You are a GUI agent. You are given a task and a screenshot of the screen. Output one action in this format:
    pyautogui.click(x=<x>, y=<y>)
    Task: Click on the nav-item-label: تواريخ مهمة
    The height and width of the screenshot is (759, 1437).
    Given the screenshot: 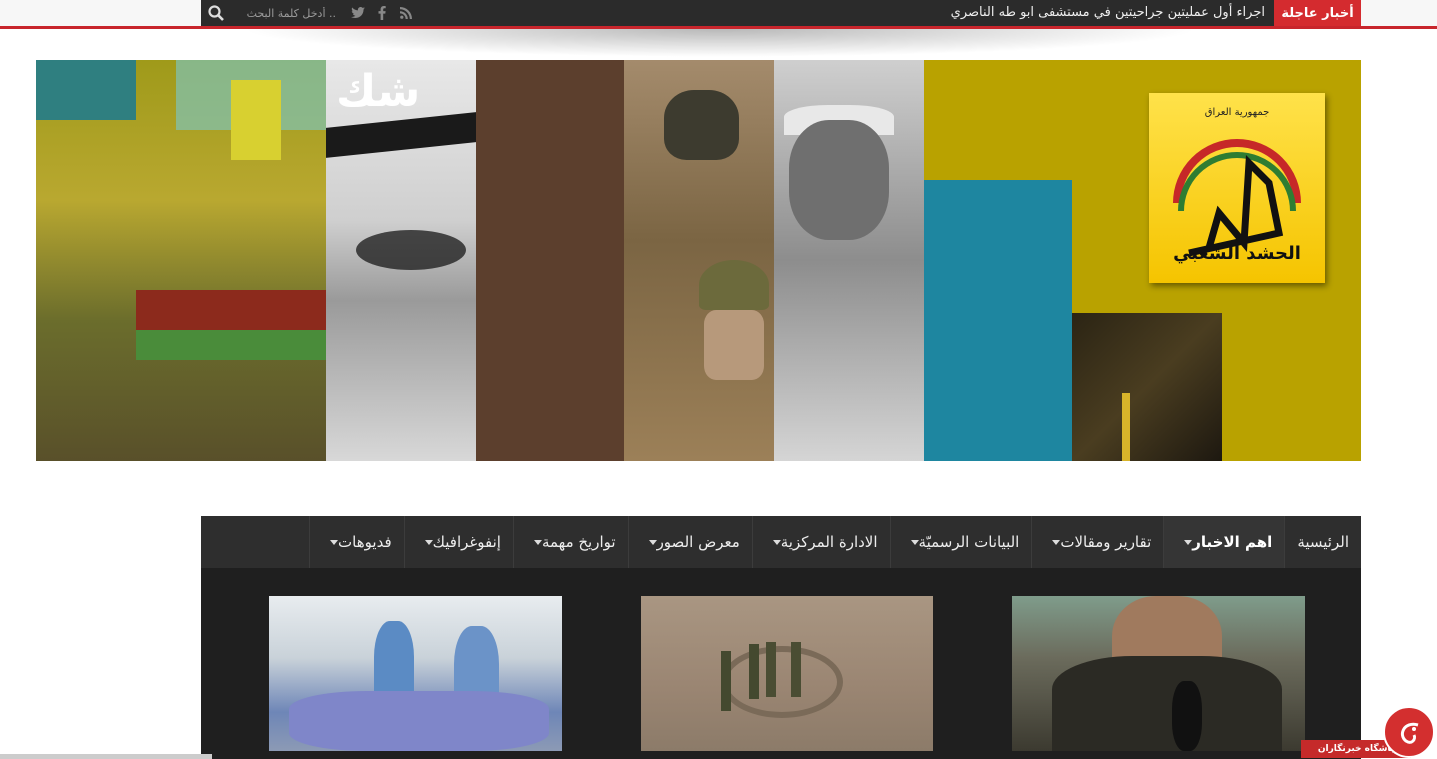 What is the action you would take?
    pyautogui.click(x=578, y=542)
    